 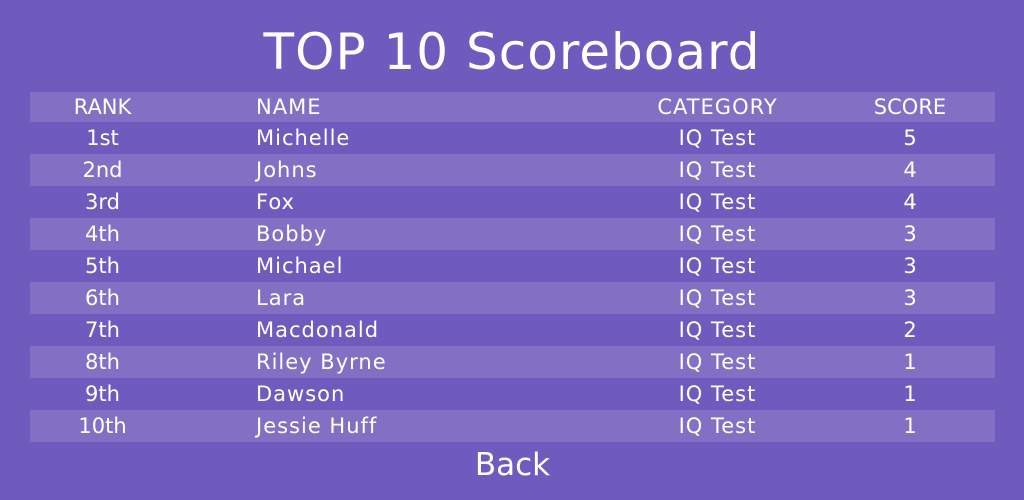 I want to click on table-row: 9th Dawson IQ Test 1, so click(x=512, y=394).